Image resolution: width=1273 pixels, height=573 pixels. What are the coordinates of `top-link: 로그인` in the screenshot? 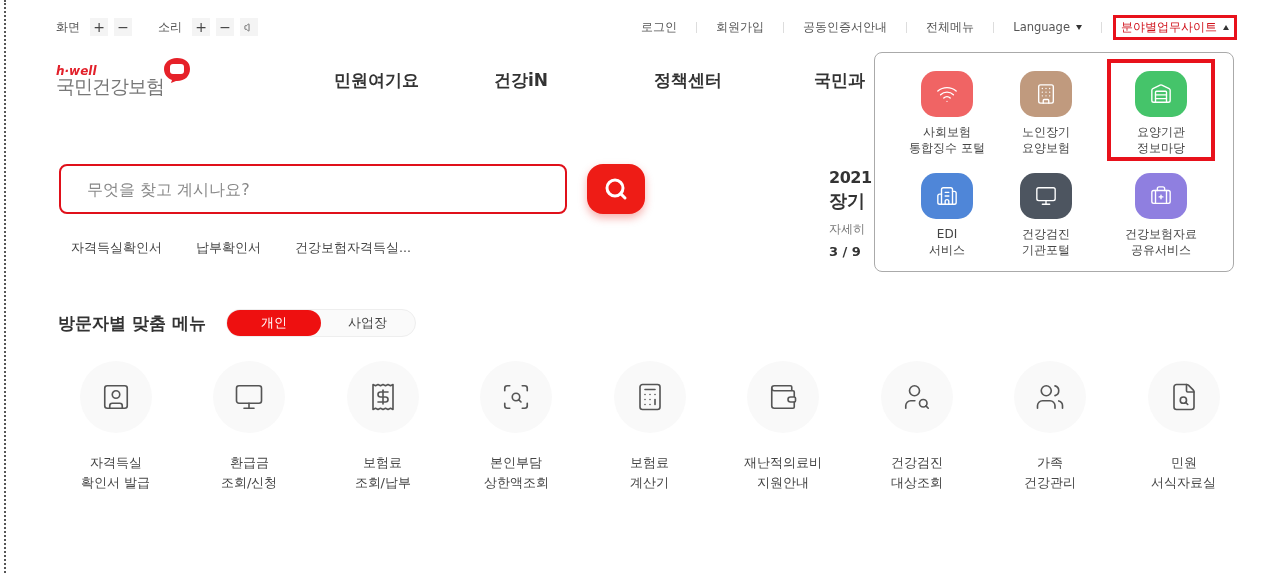 It's located at (659, 27).